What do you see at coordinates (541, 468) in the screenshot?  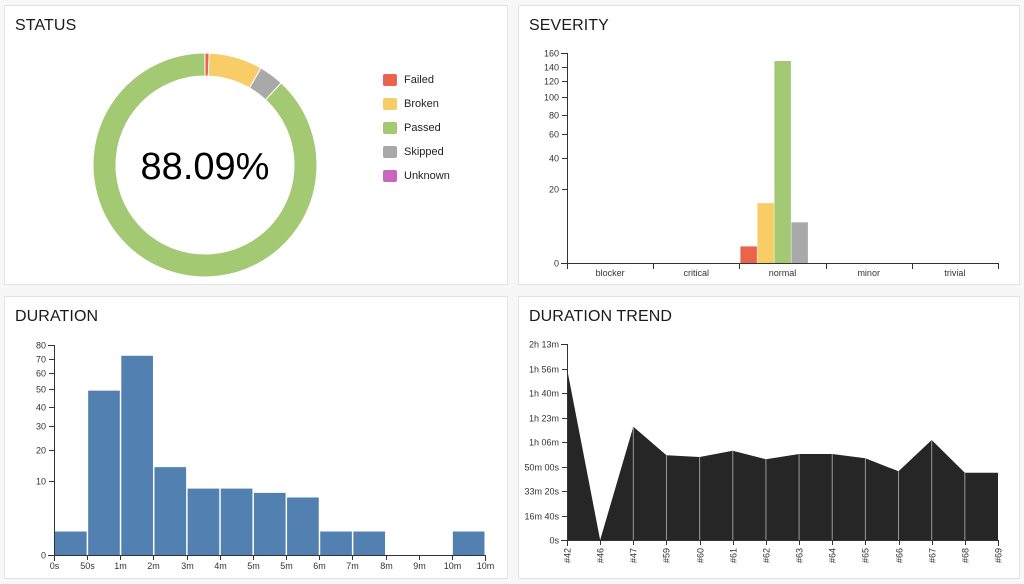 I see `y-tick-label: 50m 00s` at bounding box center [541, 468].